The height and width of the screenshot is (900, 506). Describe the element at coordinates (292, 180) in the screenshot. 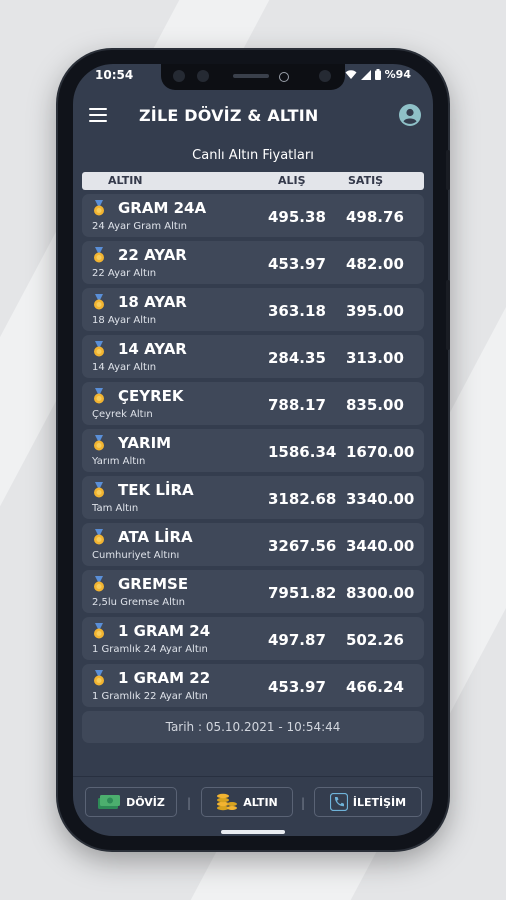

I see `header-buy: ALIŞ` at that location.